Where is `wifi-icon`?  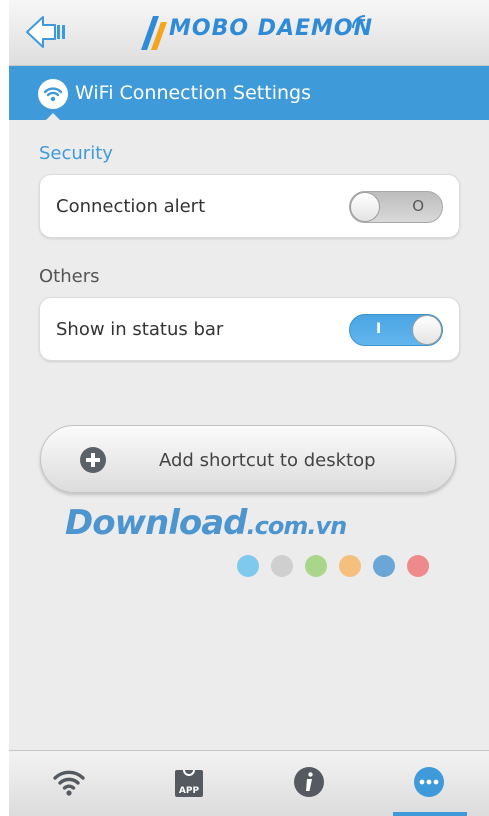 wifi-icon is located at coordinates (69, 783).